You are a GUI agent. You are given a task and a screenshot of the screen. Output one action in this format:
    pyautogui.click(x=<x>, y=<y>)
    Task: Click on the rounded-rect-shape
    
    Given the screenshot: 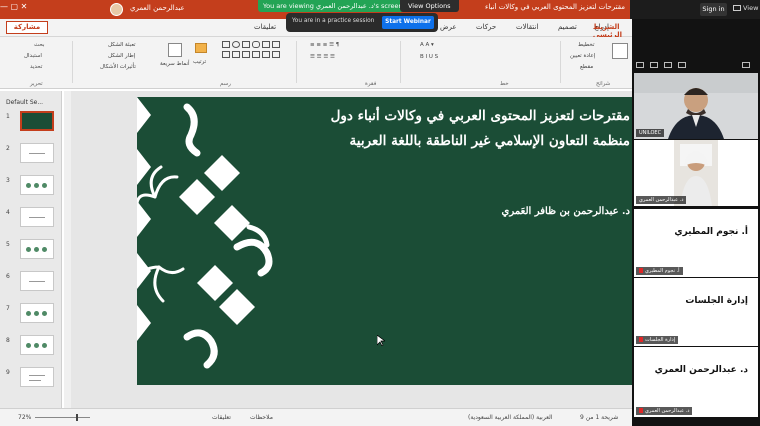 What is the action you would take?
    pyautogui.click(x=256, y=44)
    